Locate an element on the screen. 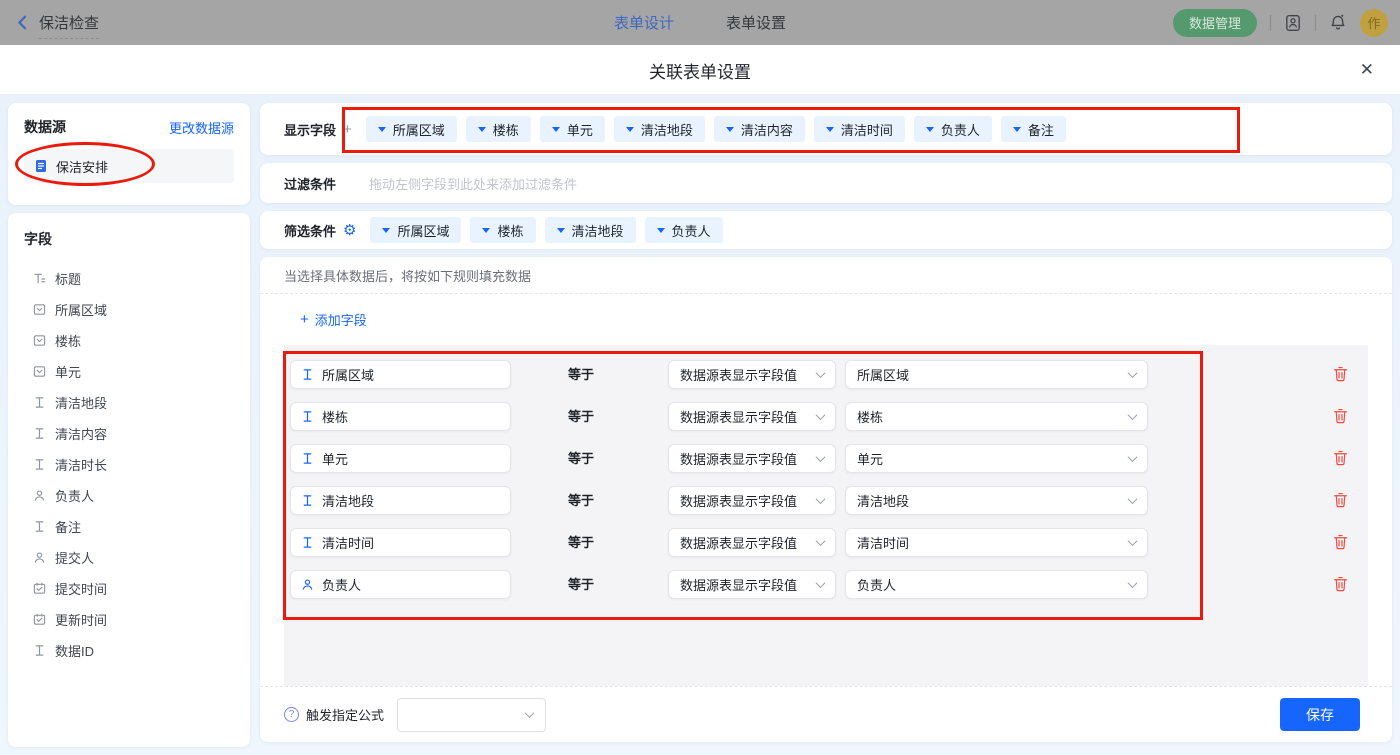 This screenshot has width=1400, height=755. rule-target-field: 清洁地段 is located at coordinates (400, 500).